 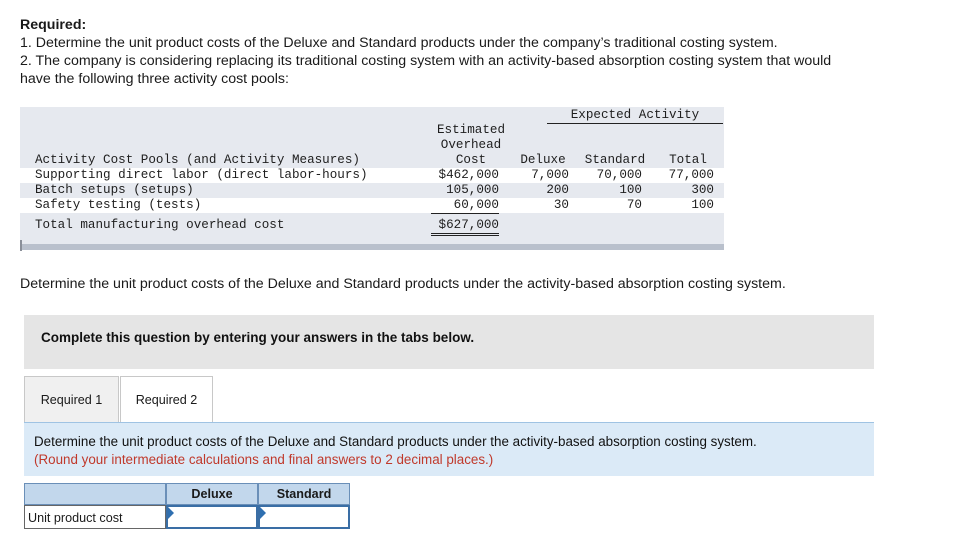 What do you see at coordinates (630, 190) in the screenshot?
I see `row-standard: 100` at bounding box center [630, 190].